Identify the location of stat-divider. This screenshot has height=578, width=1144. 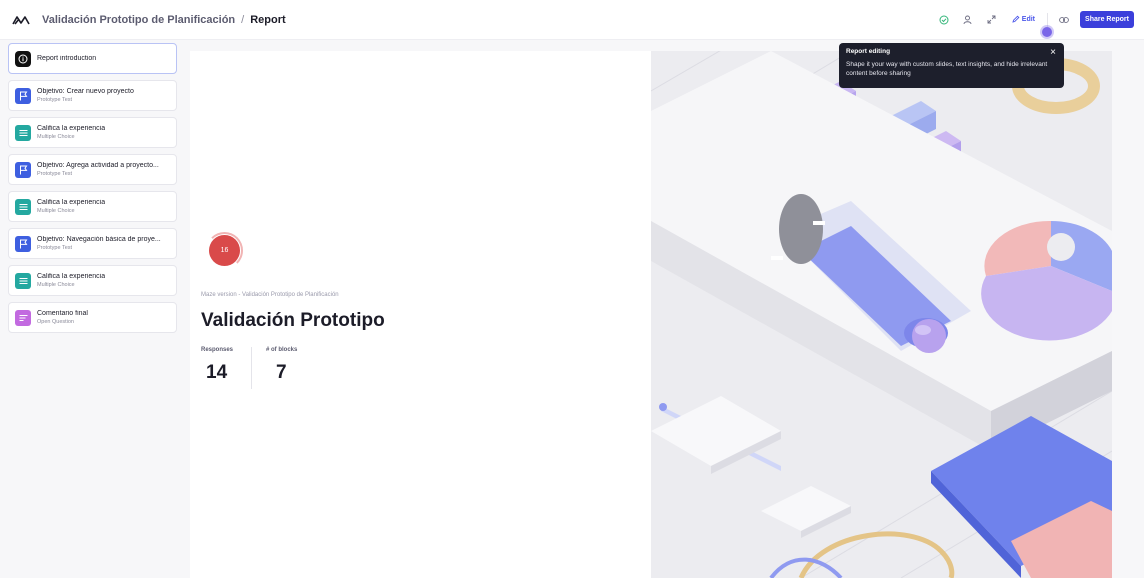
(251, 368).